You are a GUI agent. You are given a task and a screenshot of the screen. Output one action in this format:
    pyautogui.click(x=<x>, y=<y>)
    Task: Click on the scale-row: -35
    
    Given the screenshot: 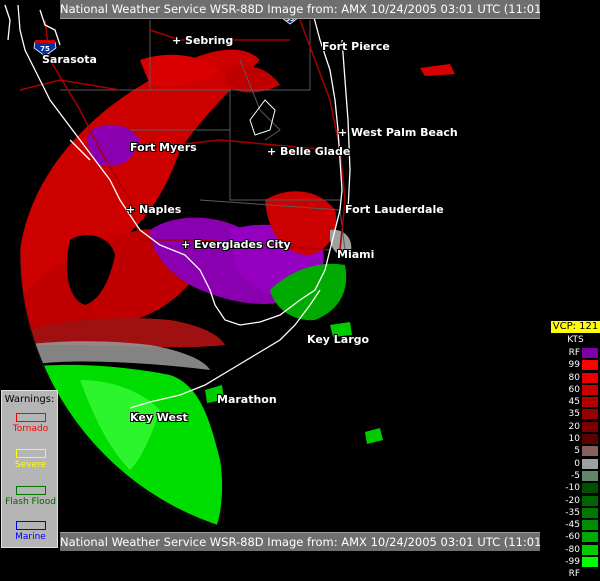 What is the action you would take?
    pyautogui.click(x=575, y=513)
    